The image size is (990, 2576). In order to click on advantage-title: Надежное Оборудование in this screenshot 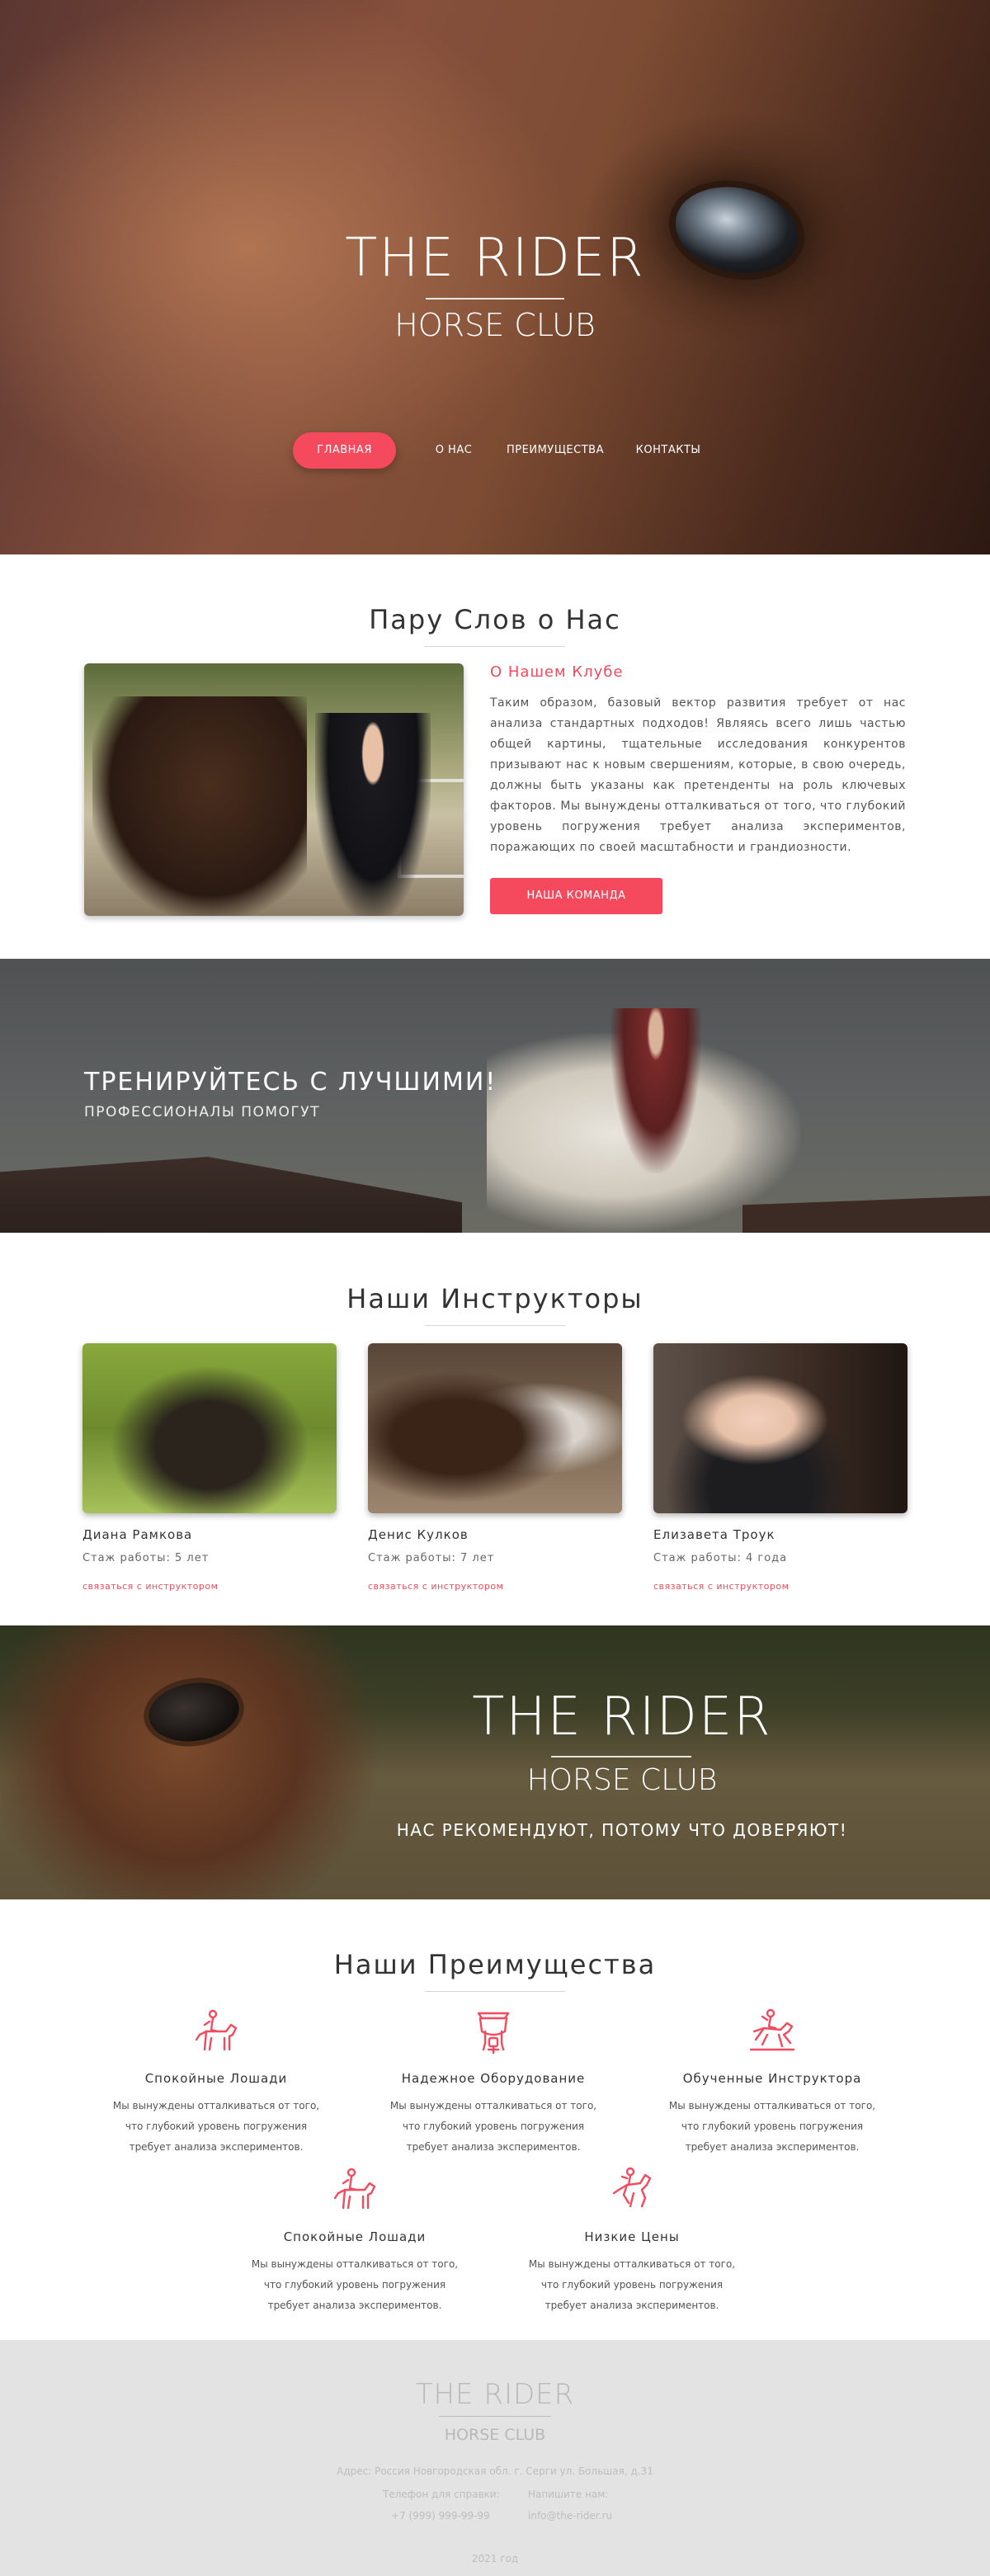, I will do `click(493, 2078)`.